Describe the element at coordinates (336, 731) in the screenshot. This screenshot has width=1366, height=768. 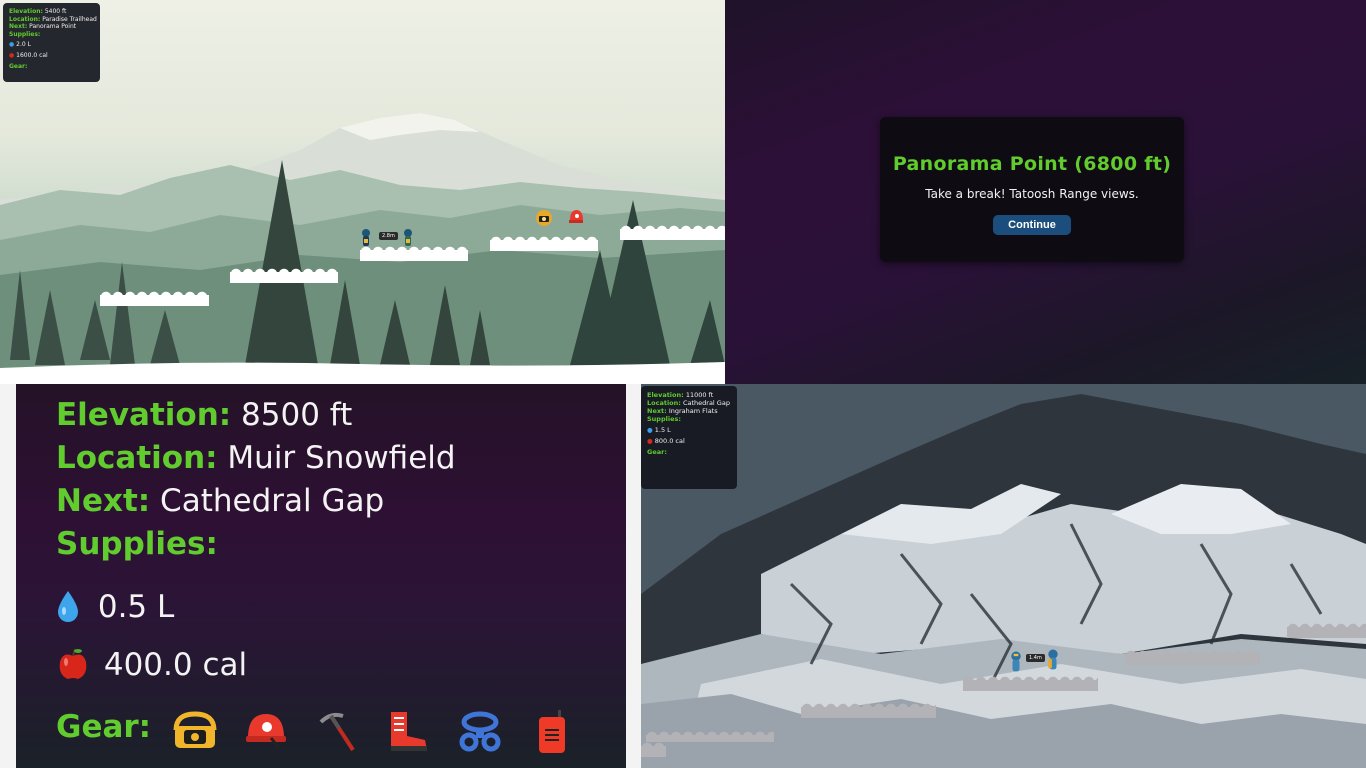
I see `ice-axe-icon` at that location.